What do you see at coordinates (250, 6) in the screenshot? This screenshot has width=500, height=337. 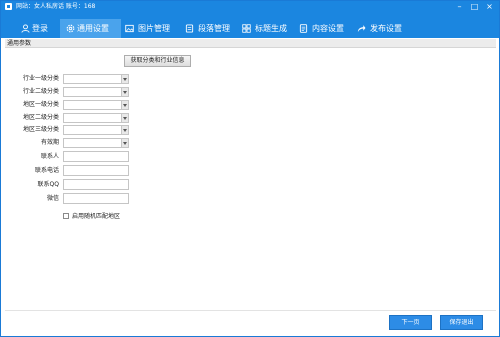 I see `title-bar: 网站：女人私房话 账号：168 – □ ×` at bounding box center [250, 6].